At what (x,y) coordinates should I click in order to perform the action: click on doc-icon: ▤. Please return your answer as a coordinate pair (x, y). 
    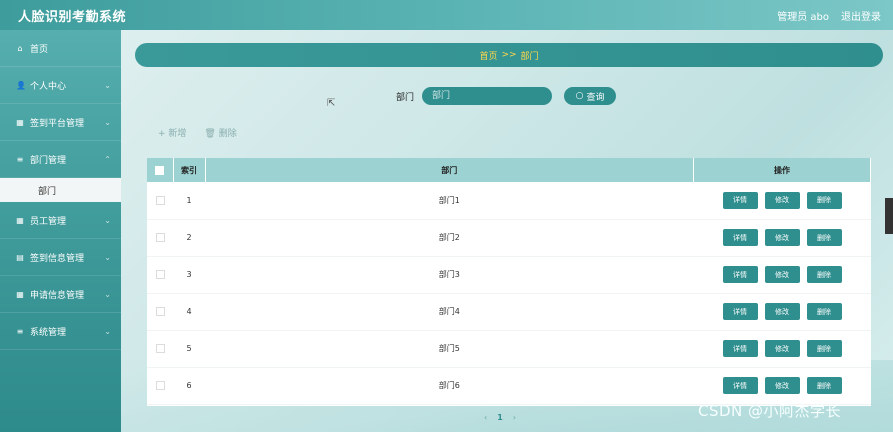
    Looking at the image, I should click on (20, 257).